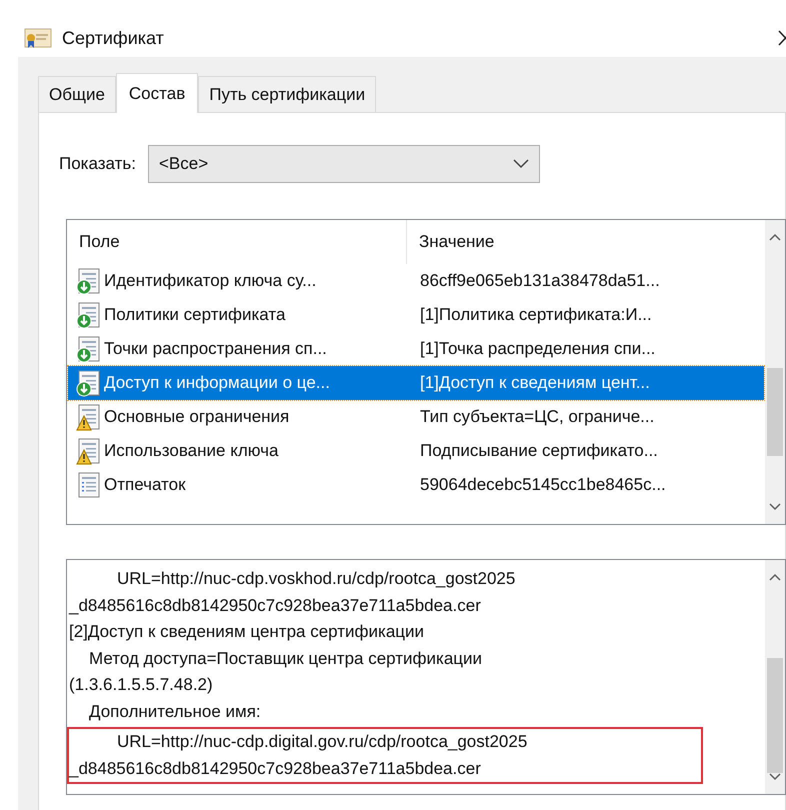 The image size is (786, 810). I want to click on detail-line: (1.3.6.1.5.5.7.48.2), so click(141, 685).